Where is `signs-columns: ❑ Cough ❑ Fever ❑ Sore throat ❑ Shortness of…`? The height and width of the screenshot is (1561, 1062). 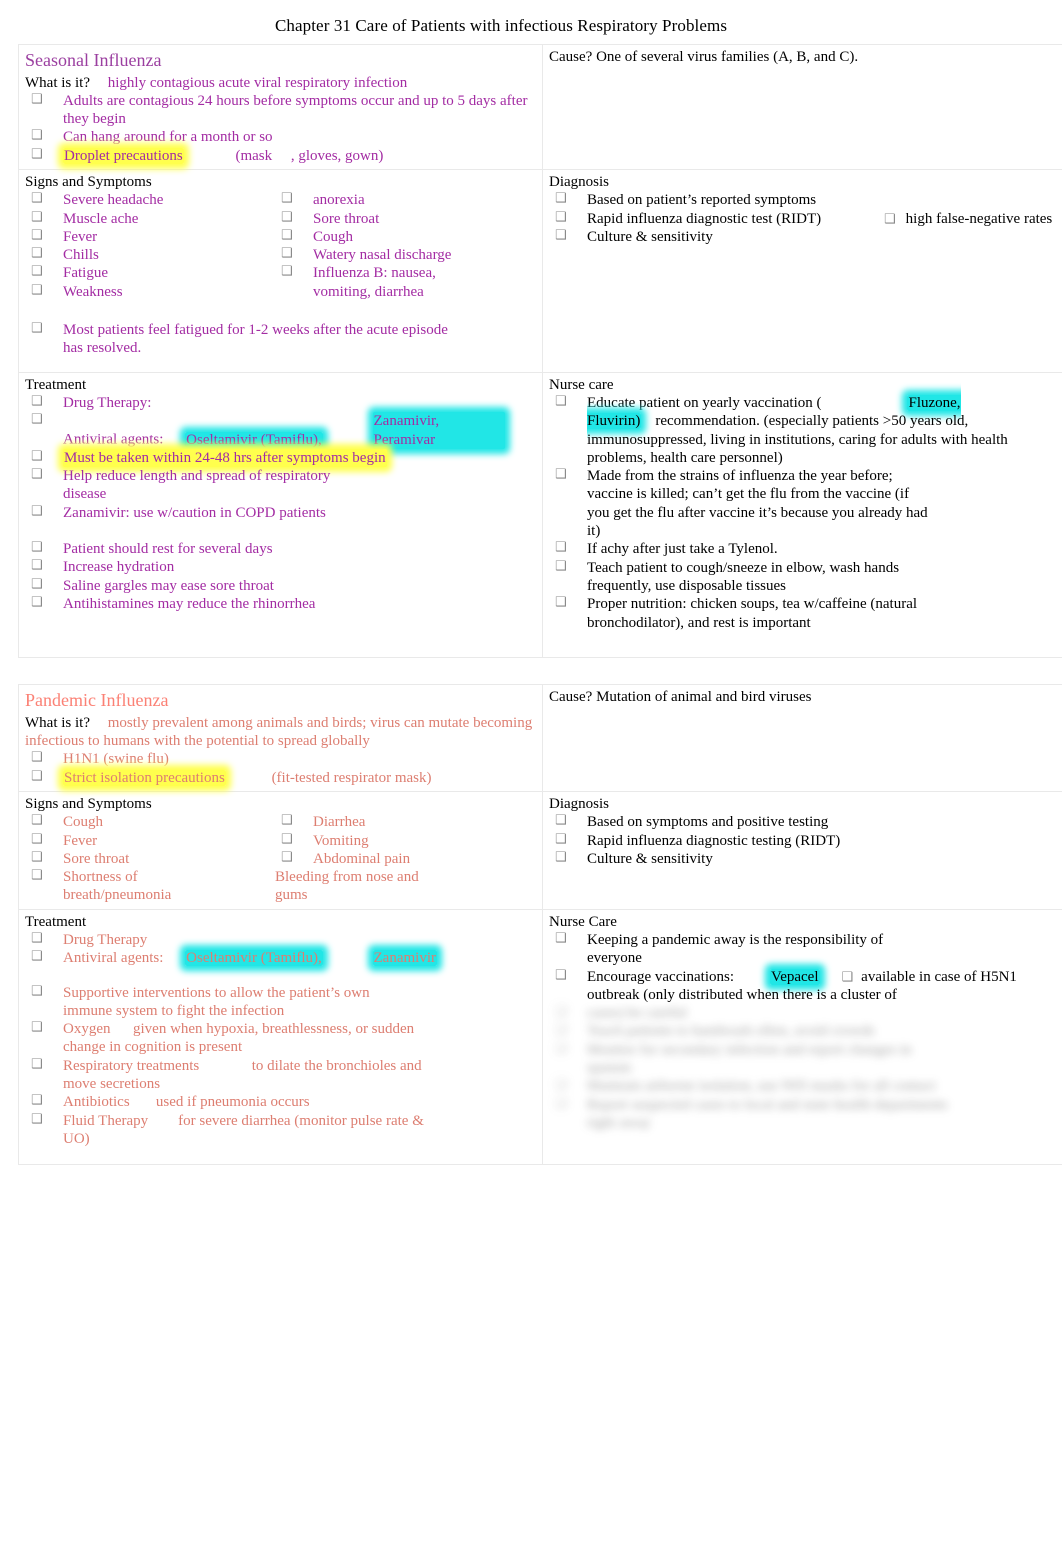 signs-columns: ❑ Cough ❑ Fever ❑ Sore throat ❑ Shortness of… is located at coordinates (280, 858).